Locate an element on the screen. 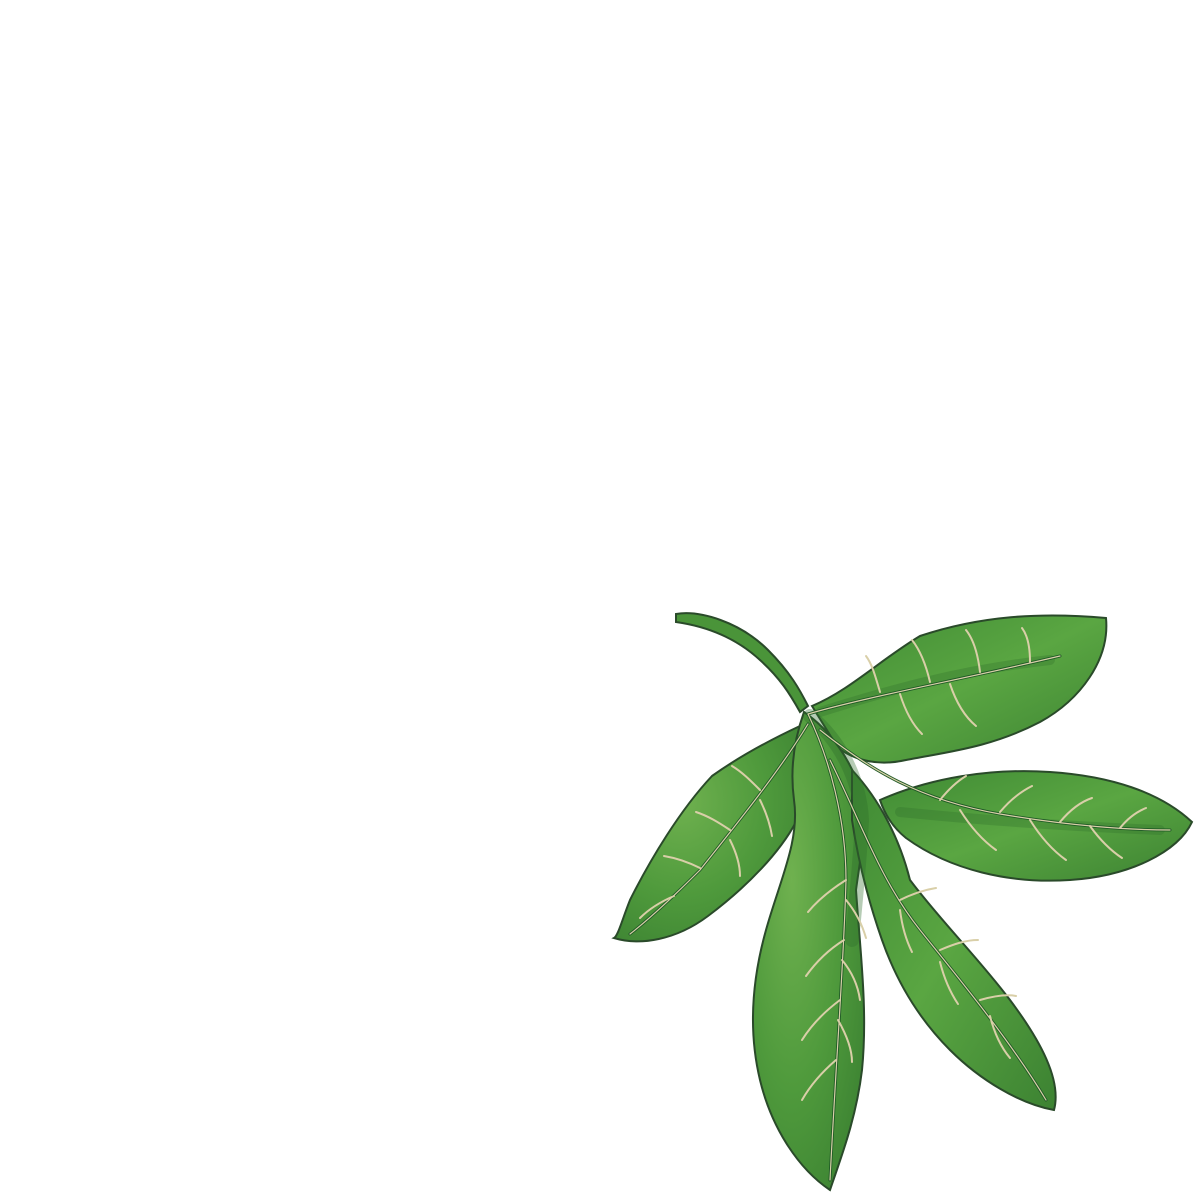 The image size is (1200, 1200). leaf-lobe-upper is located at coordinates (959, 689).